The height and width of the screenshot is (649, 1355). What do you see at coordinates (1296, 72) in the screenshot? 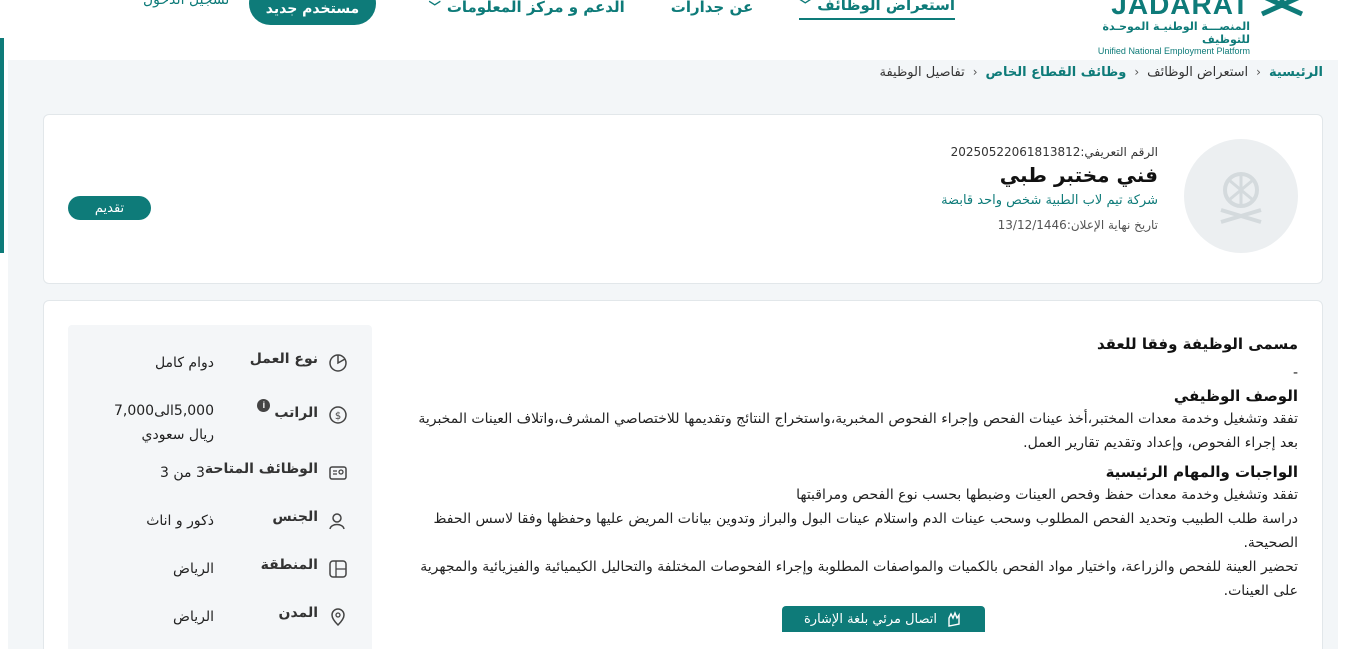
I see `breadcrumb-home: الرئيسية` at bounding box center [1296, 72].